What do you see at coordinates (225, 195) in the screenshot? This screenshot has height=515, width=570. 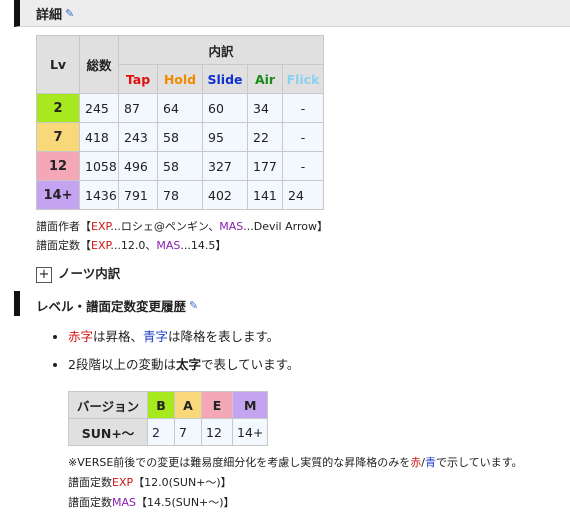 I see `slide-cell: 402` at bounding box center [225, 195].